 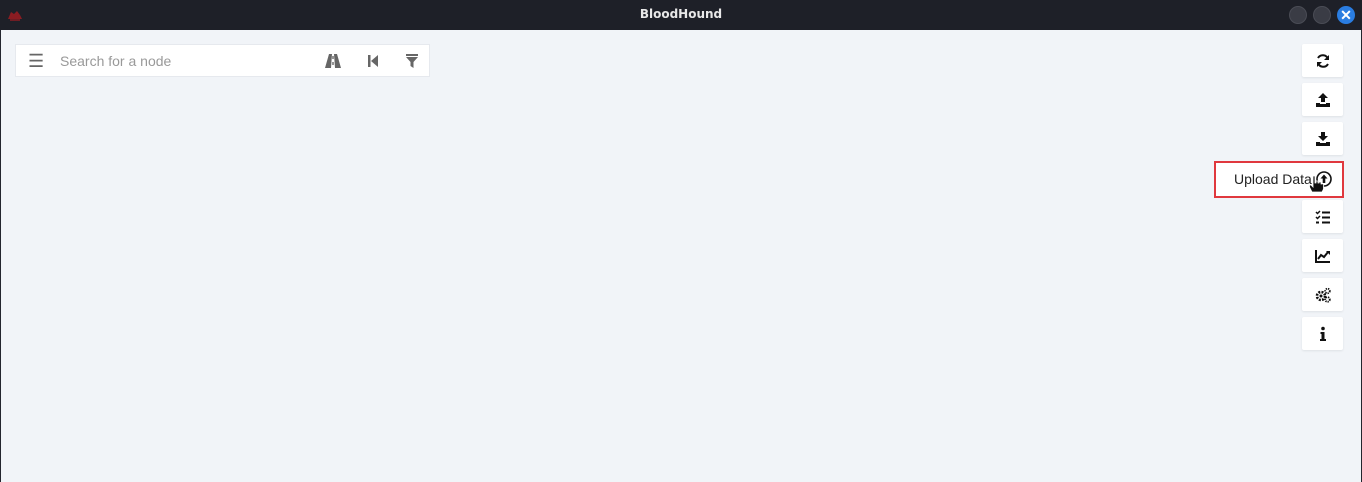 I want to click on maximize-button, so click(x=1322, y=15).